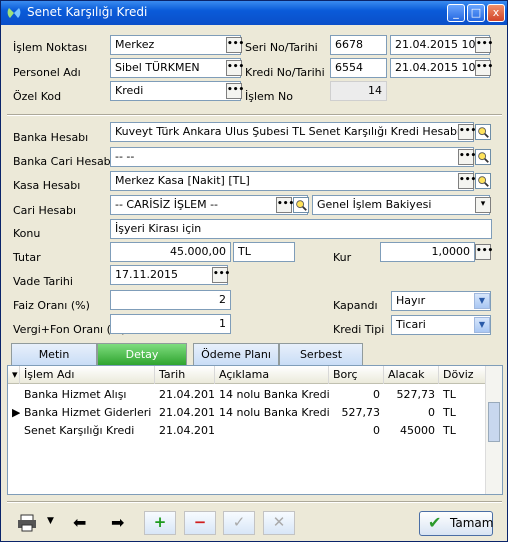 The height and width of the screenshot is (542, 508). I want to click on cari-lookup-button: •••, so click(285, 205).